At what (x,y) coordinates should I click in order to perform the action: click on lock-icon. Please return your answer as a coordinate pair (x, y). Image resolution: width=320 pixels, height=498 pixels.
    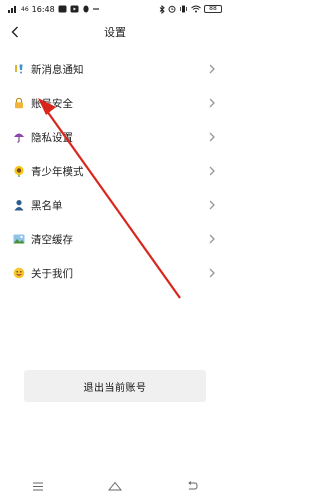
    Looking at the image, I should click on (19, 103).